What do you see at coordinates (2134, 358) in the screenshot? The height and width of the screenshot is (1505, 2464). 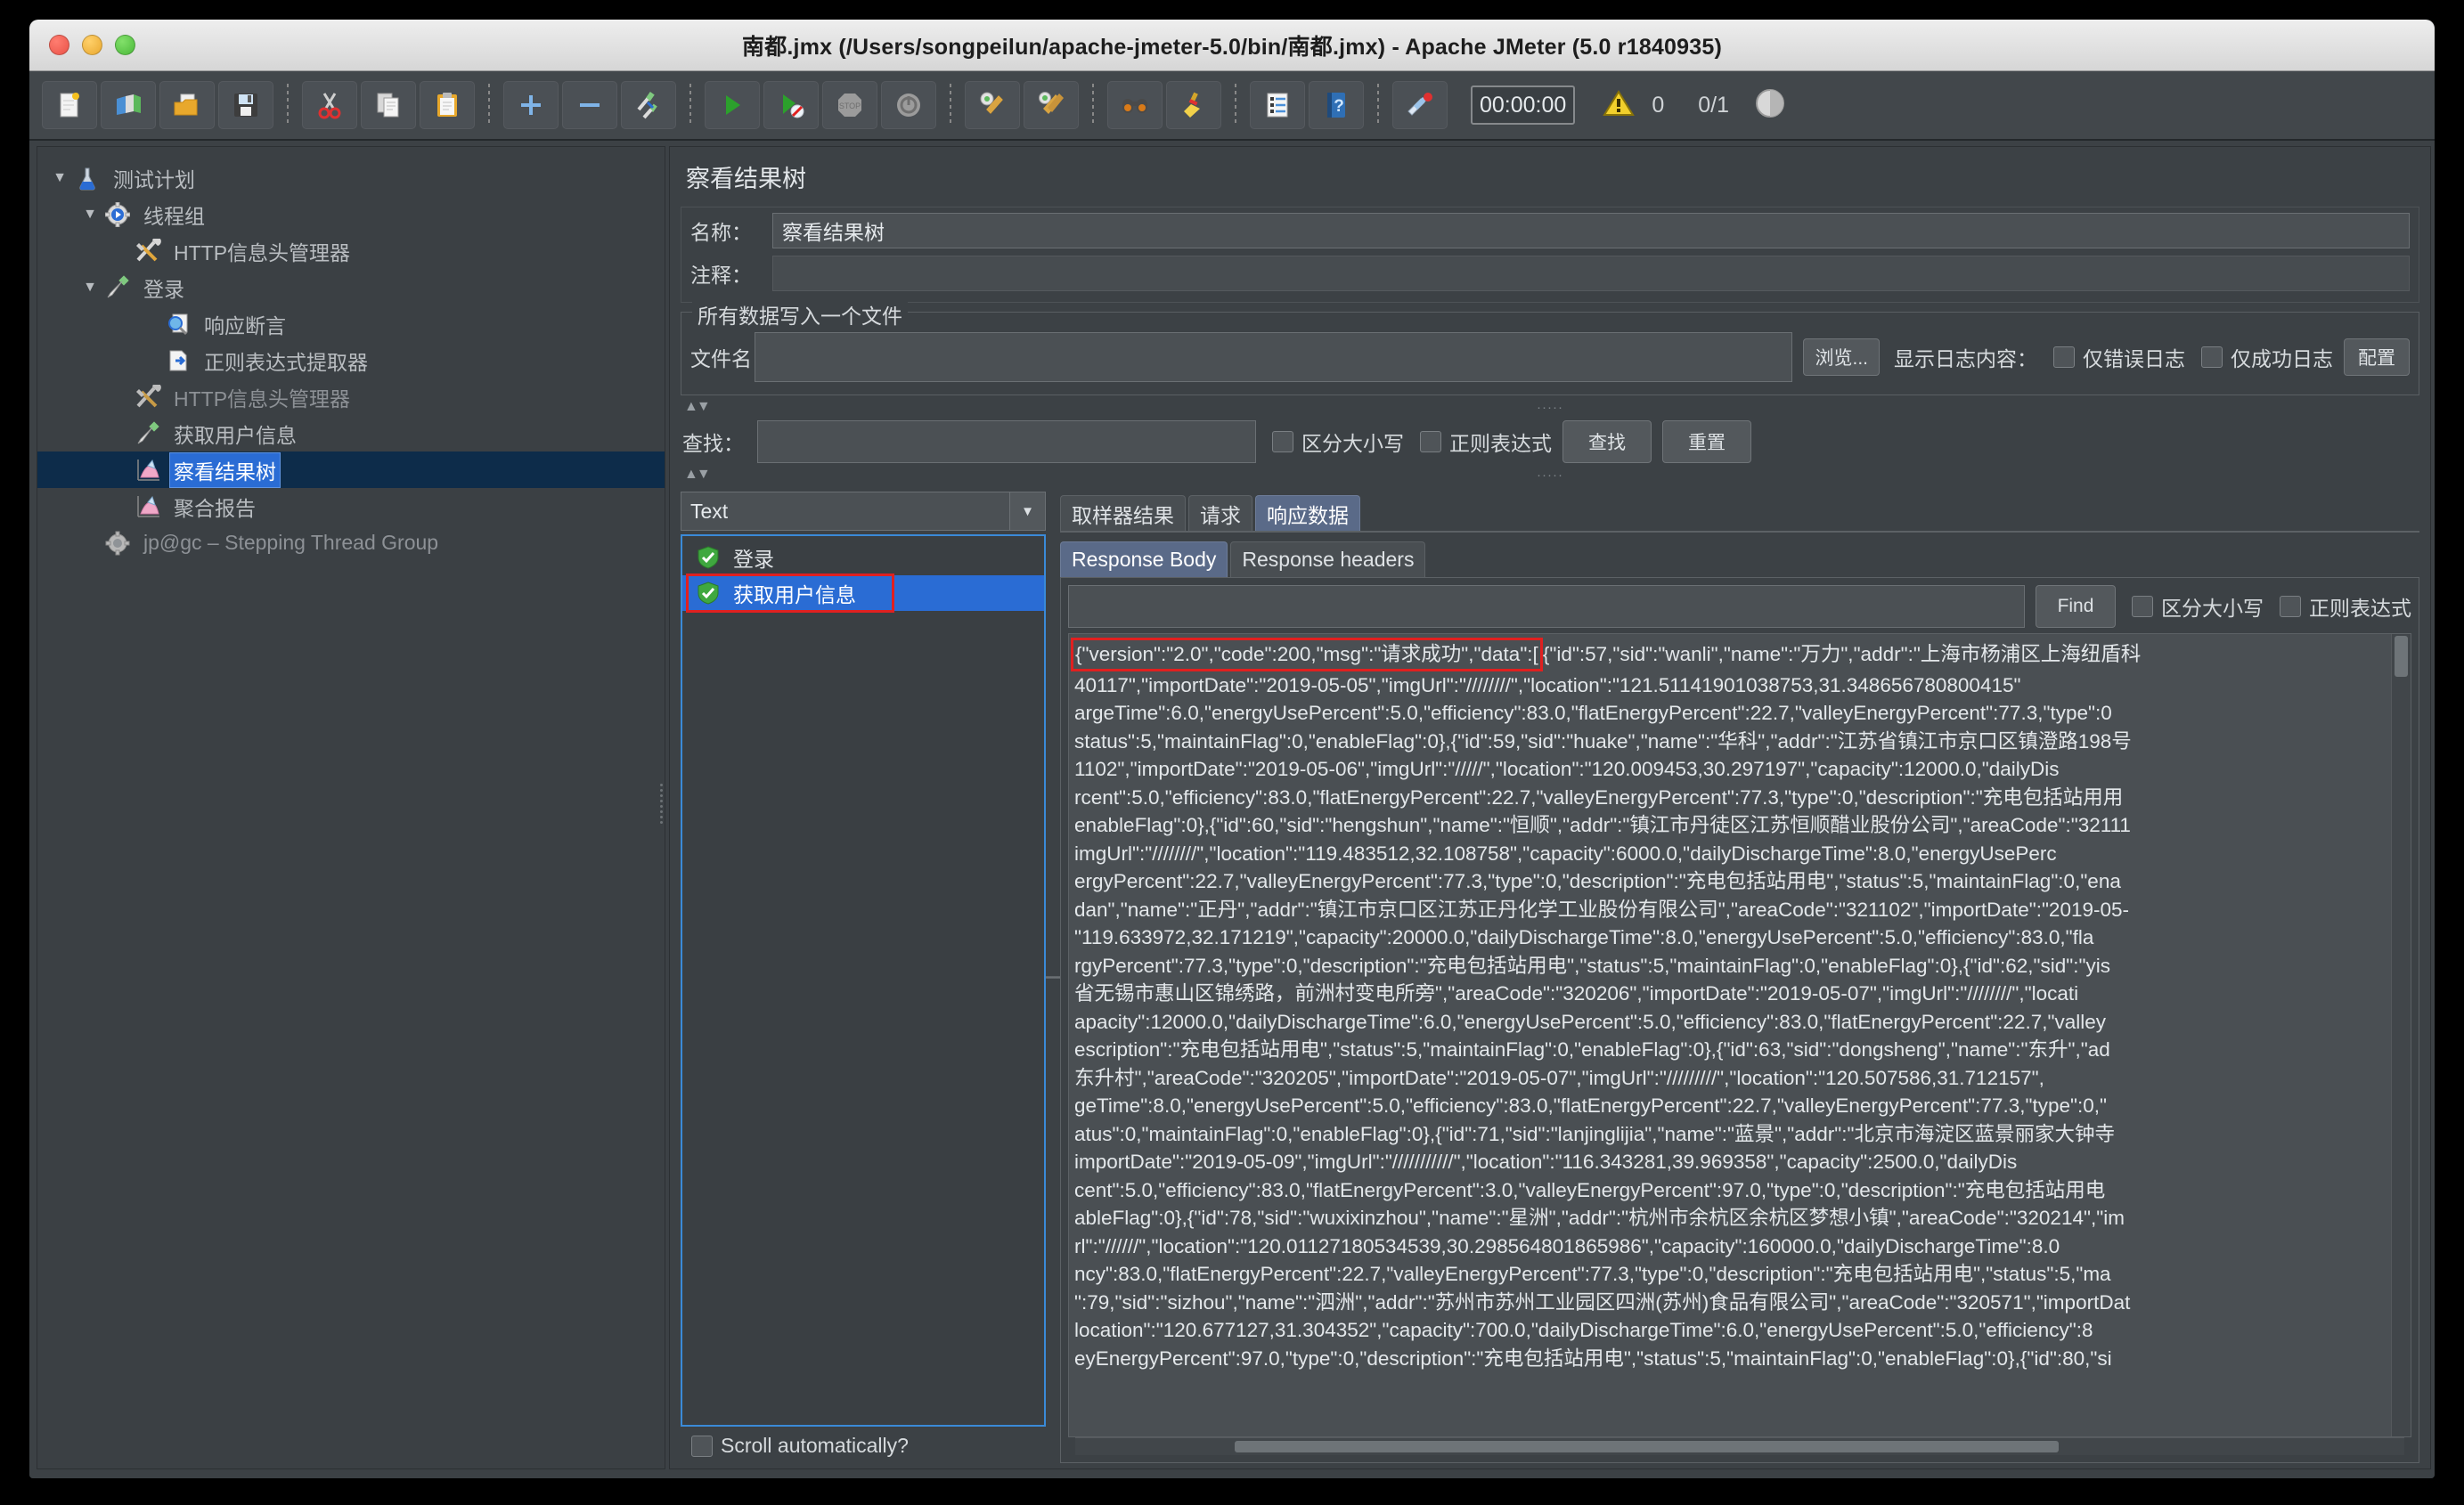 I see `errors-only-label: 仅错误日志` at bounding box center [2134, 358].